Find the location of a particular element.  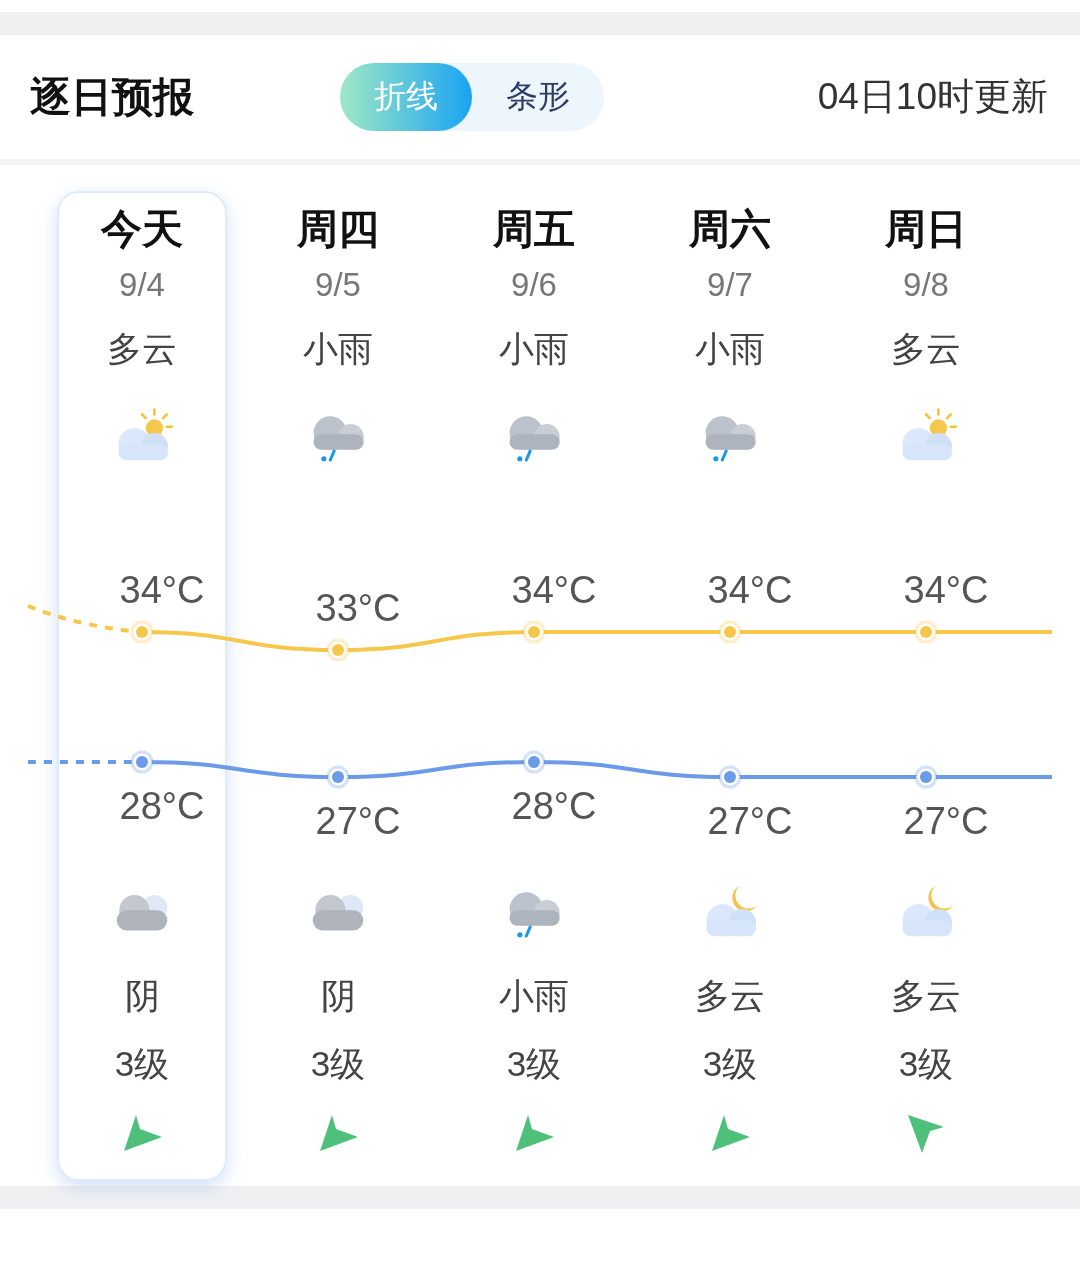

day-name: 周四 is located at coordinates (338, 229).